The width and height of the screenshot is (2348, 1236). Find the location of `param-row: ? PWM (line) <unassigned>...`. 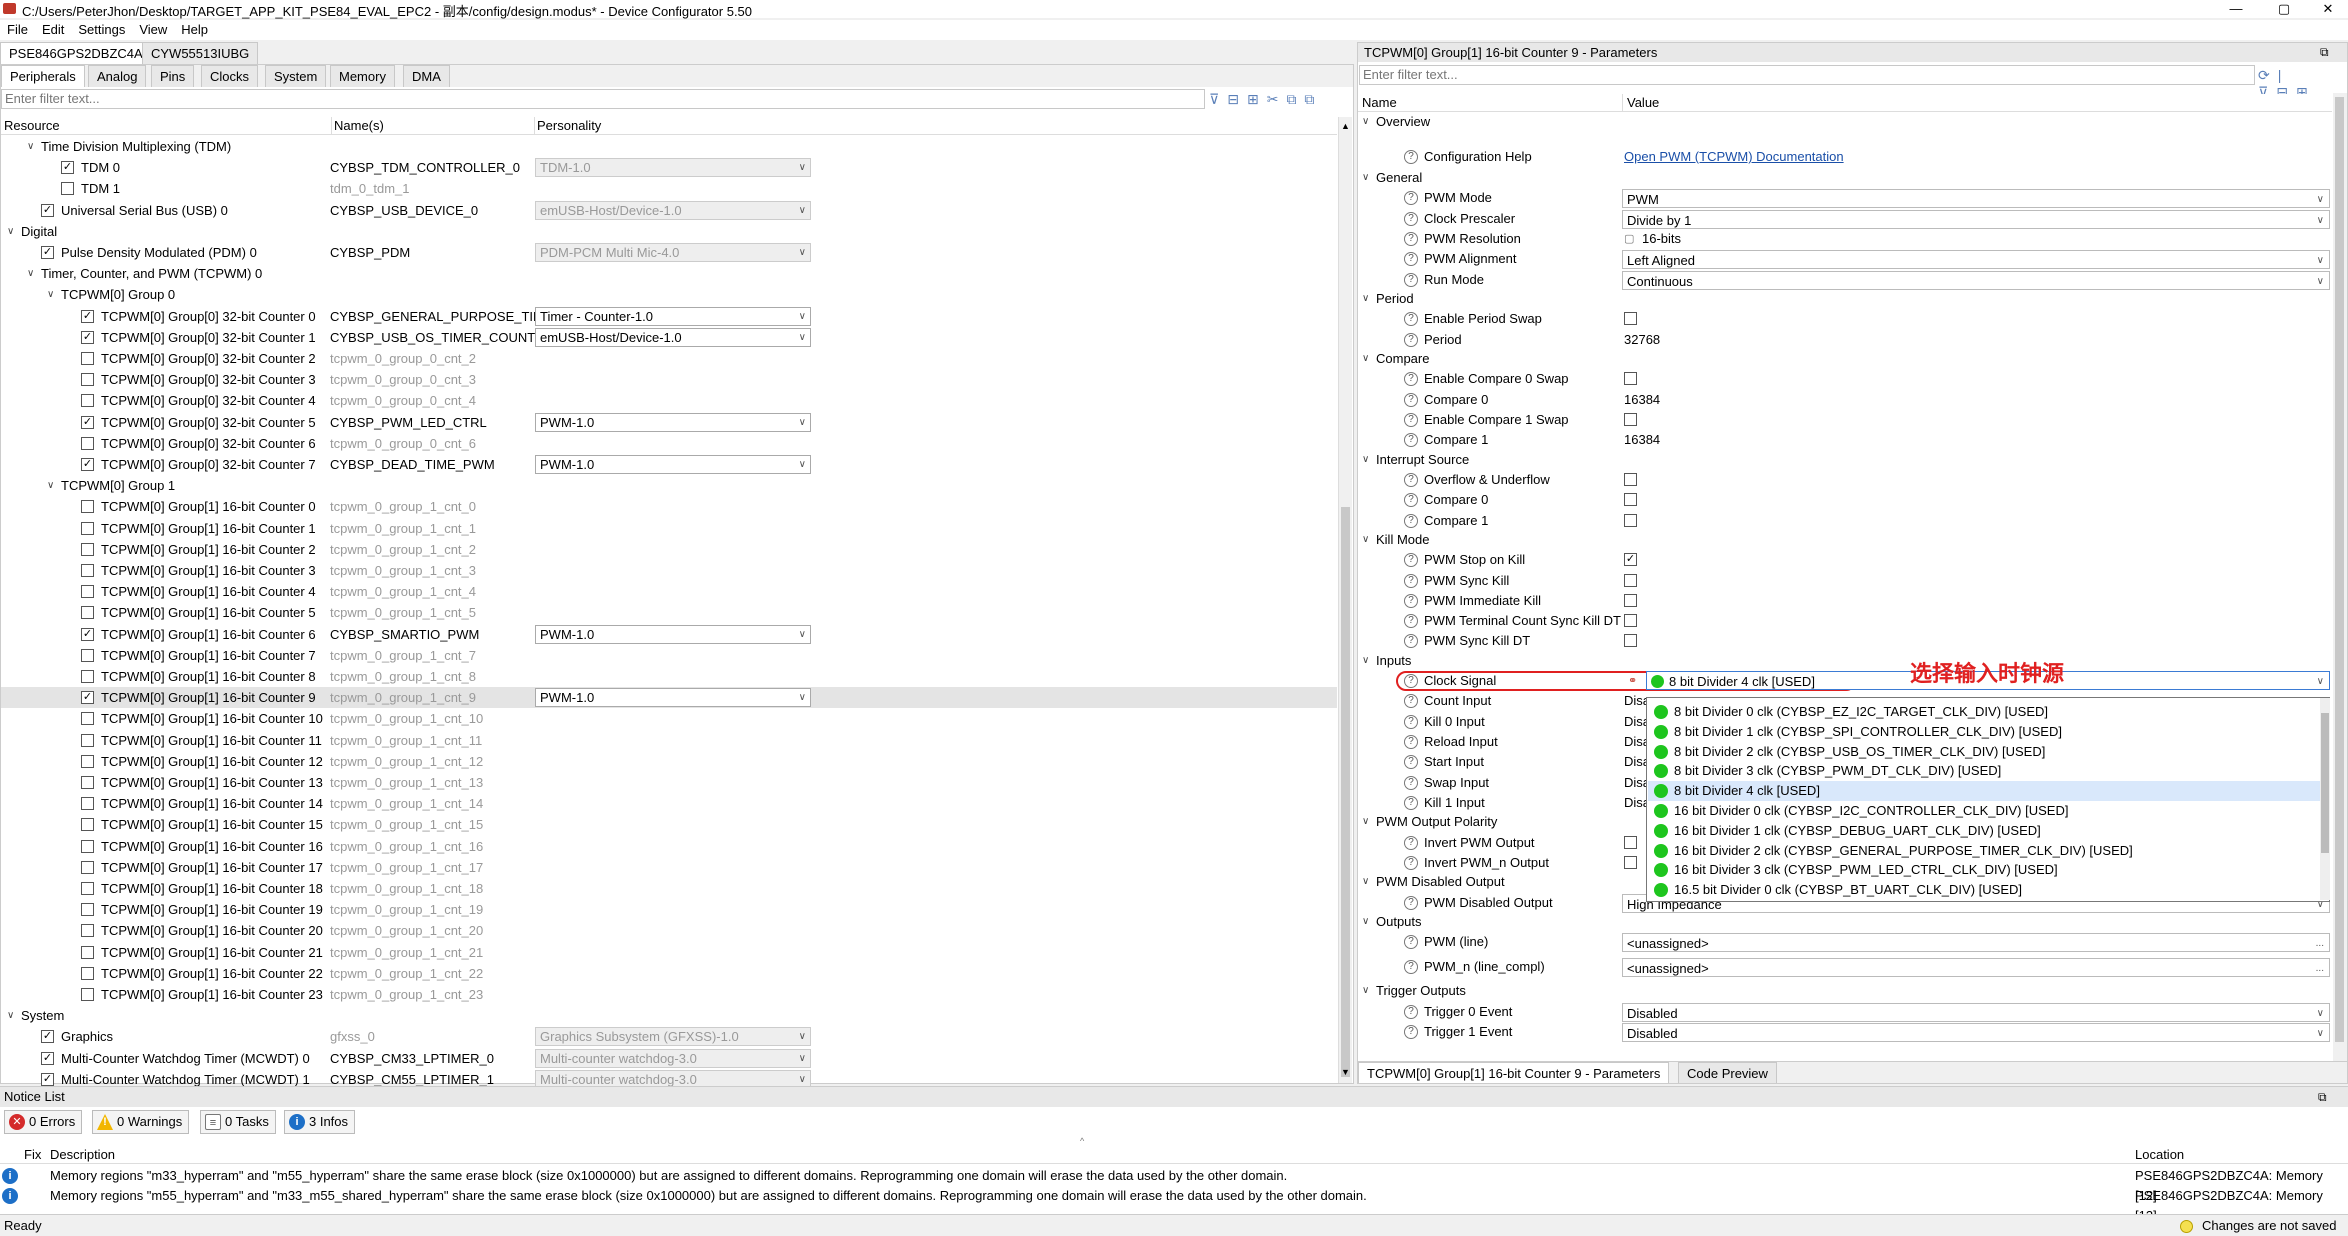

param-row: ? PWM (line) <unassigned>... is located at coordinates (1845, 942).